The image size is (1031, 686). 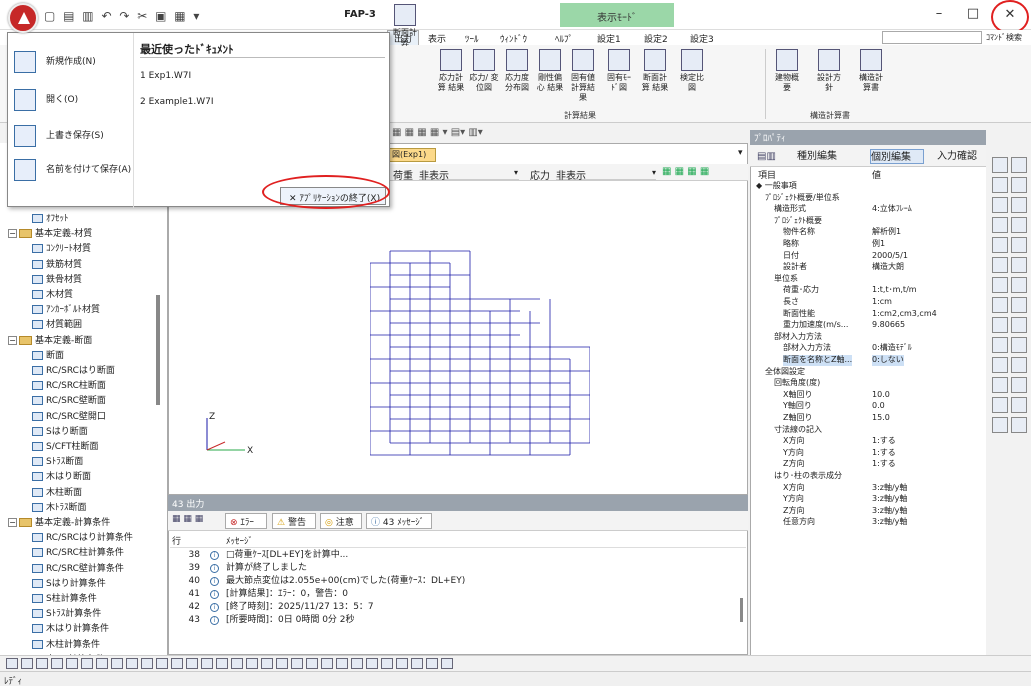 I want to click on property-value: 2000/5/1, so click(x=890, y=256).